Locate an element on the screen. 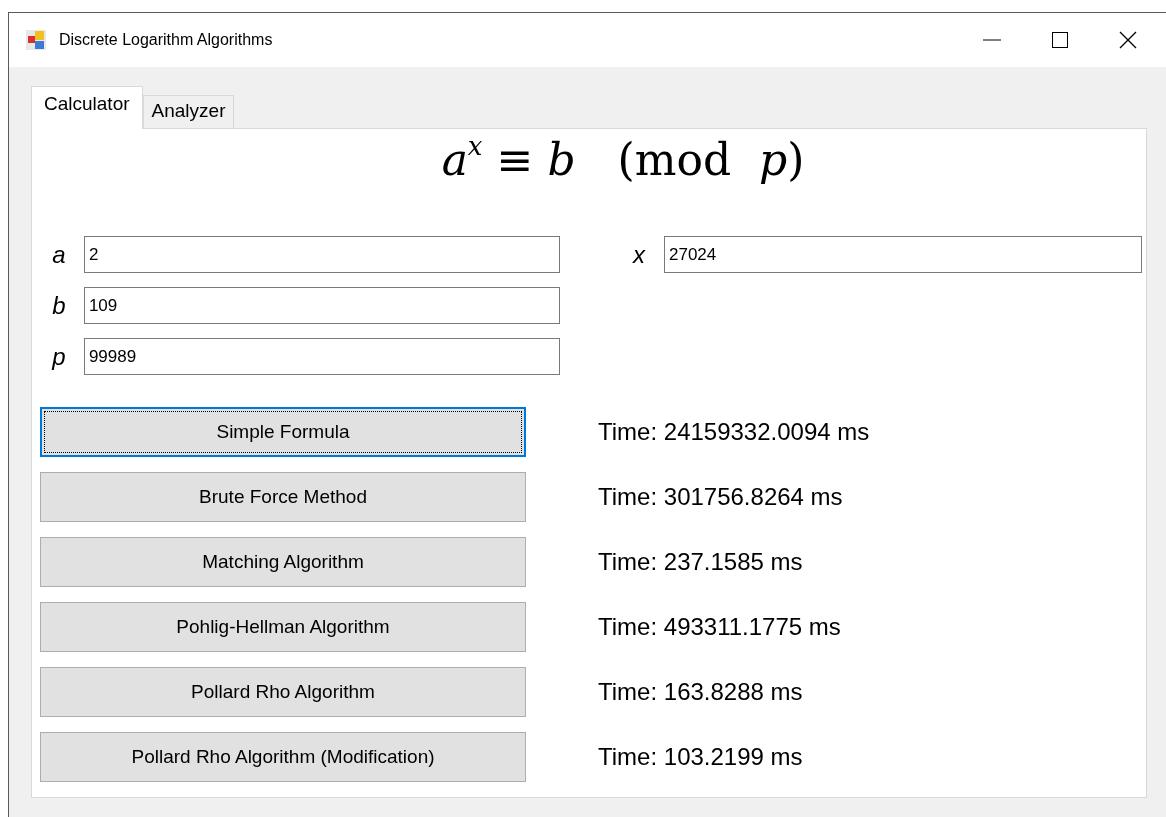 This screenshot has width=1166, height=817. tab: Analyzer is located at coordinates (188, 111).